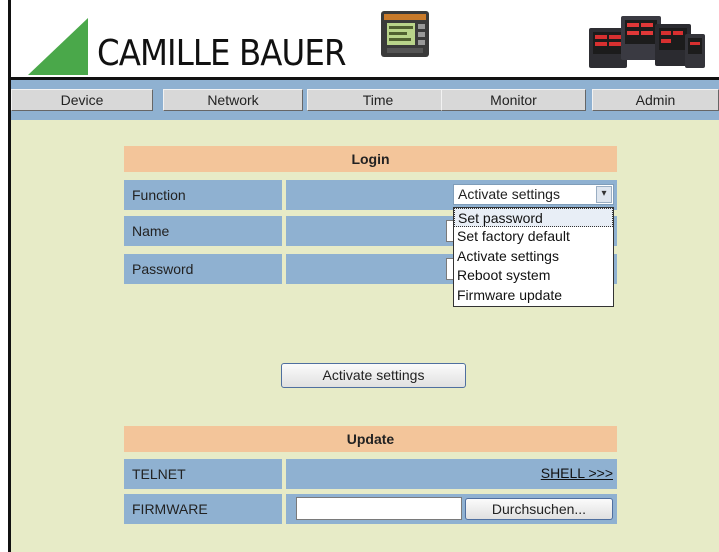  Describe the element at coordinates (604, 194) in the screenshot. I see `chevron-down-icon: ▾` at that location.